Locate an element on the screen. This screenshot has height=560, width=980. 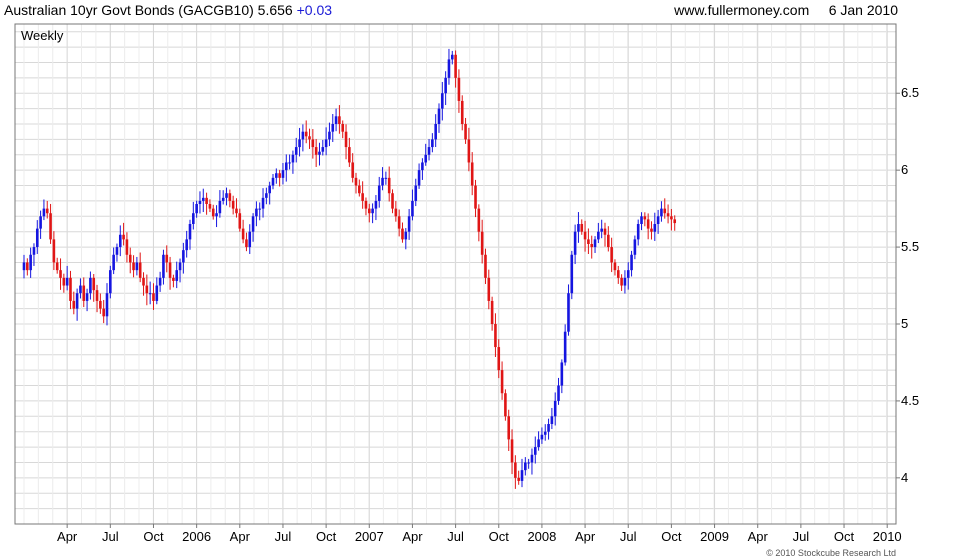
x-tick-label: Jul is located at coordinates (801, 536).